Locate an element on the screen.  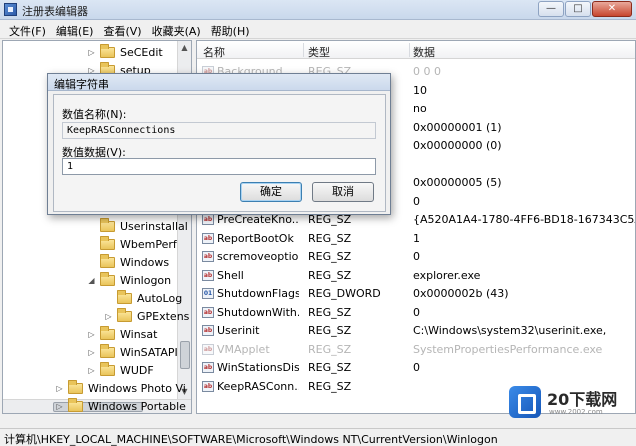
tree-item: ▷ Windows Photo Vi is located at coordinates (120, 388).